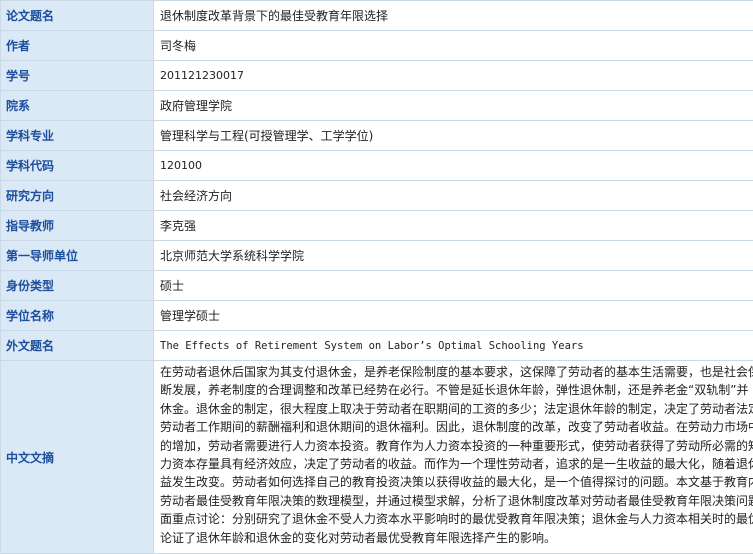 The width and height of the screenshot is (753, 554). I want to click on row-title: 论文题名 退休制度改革背景下的最佳受教育年限选择, so click(377, 16).